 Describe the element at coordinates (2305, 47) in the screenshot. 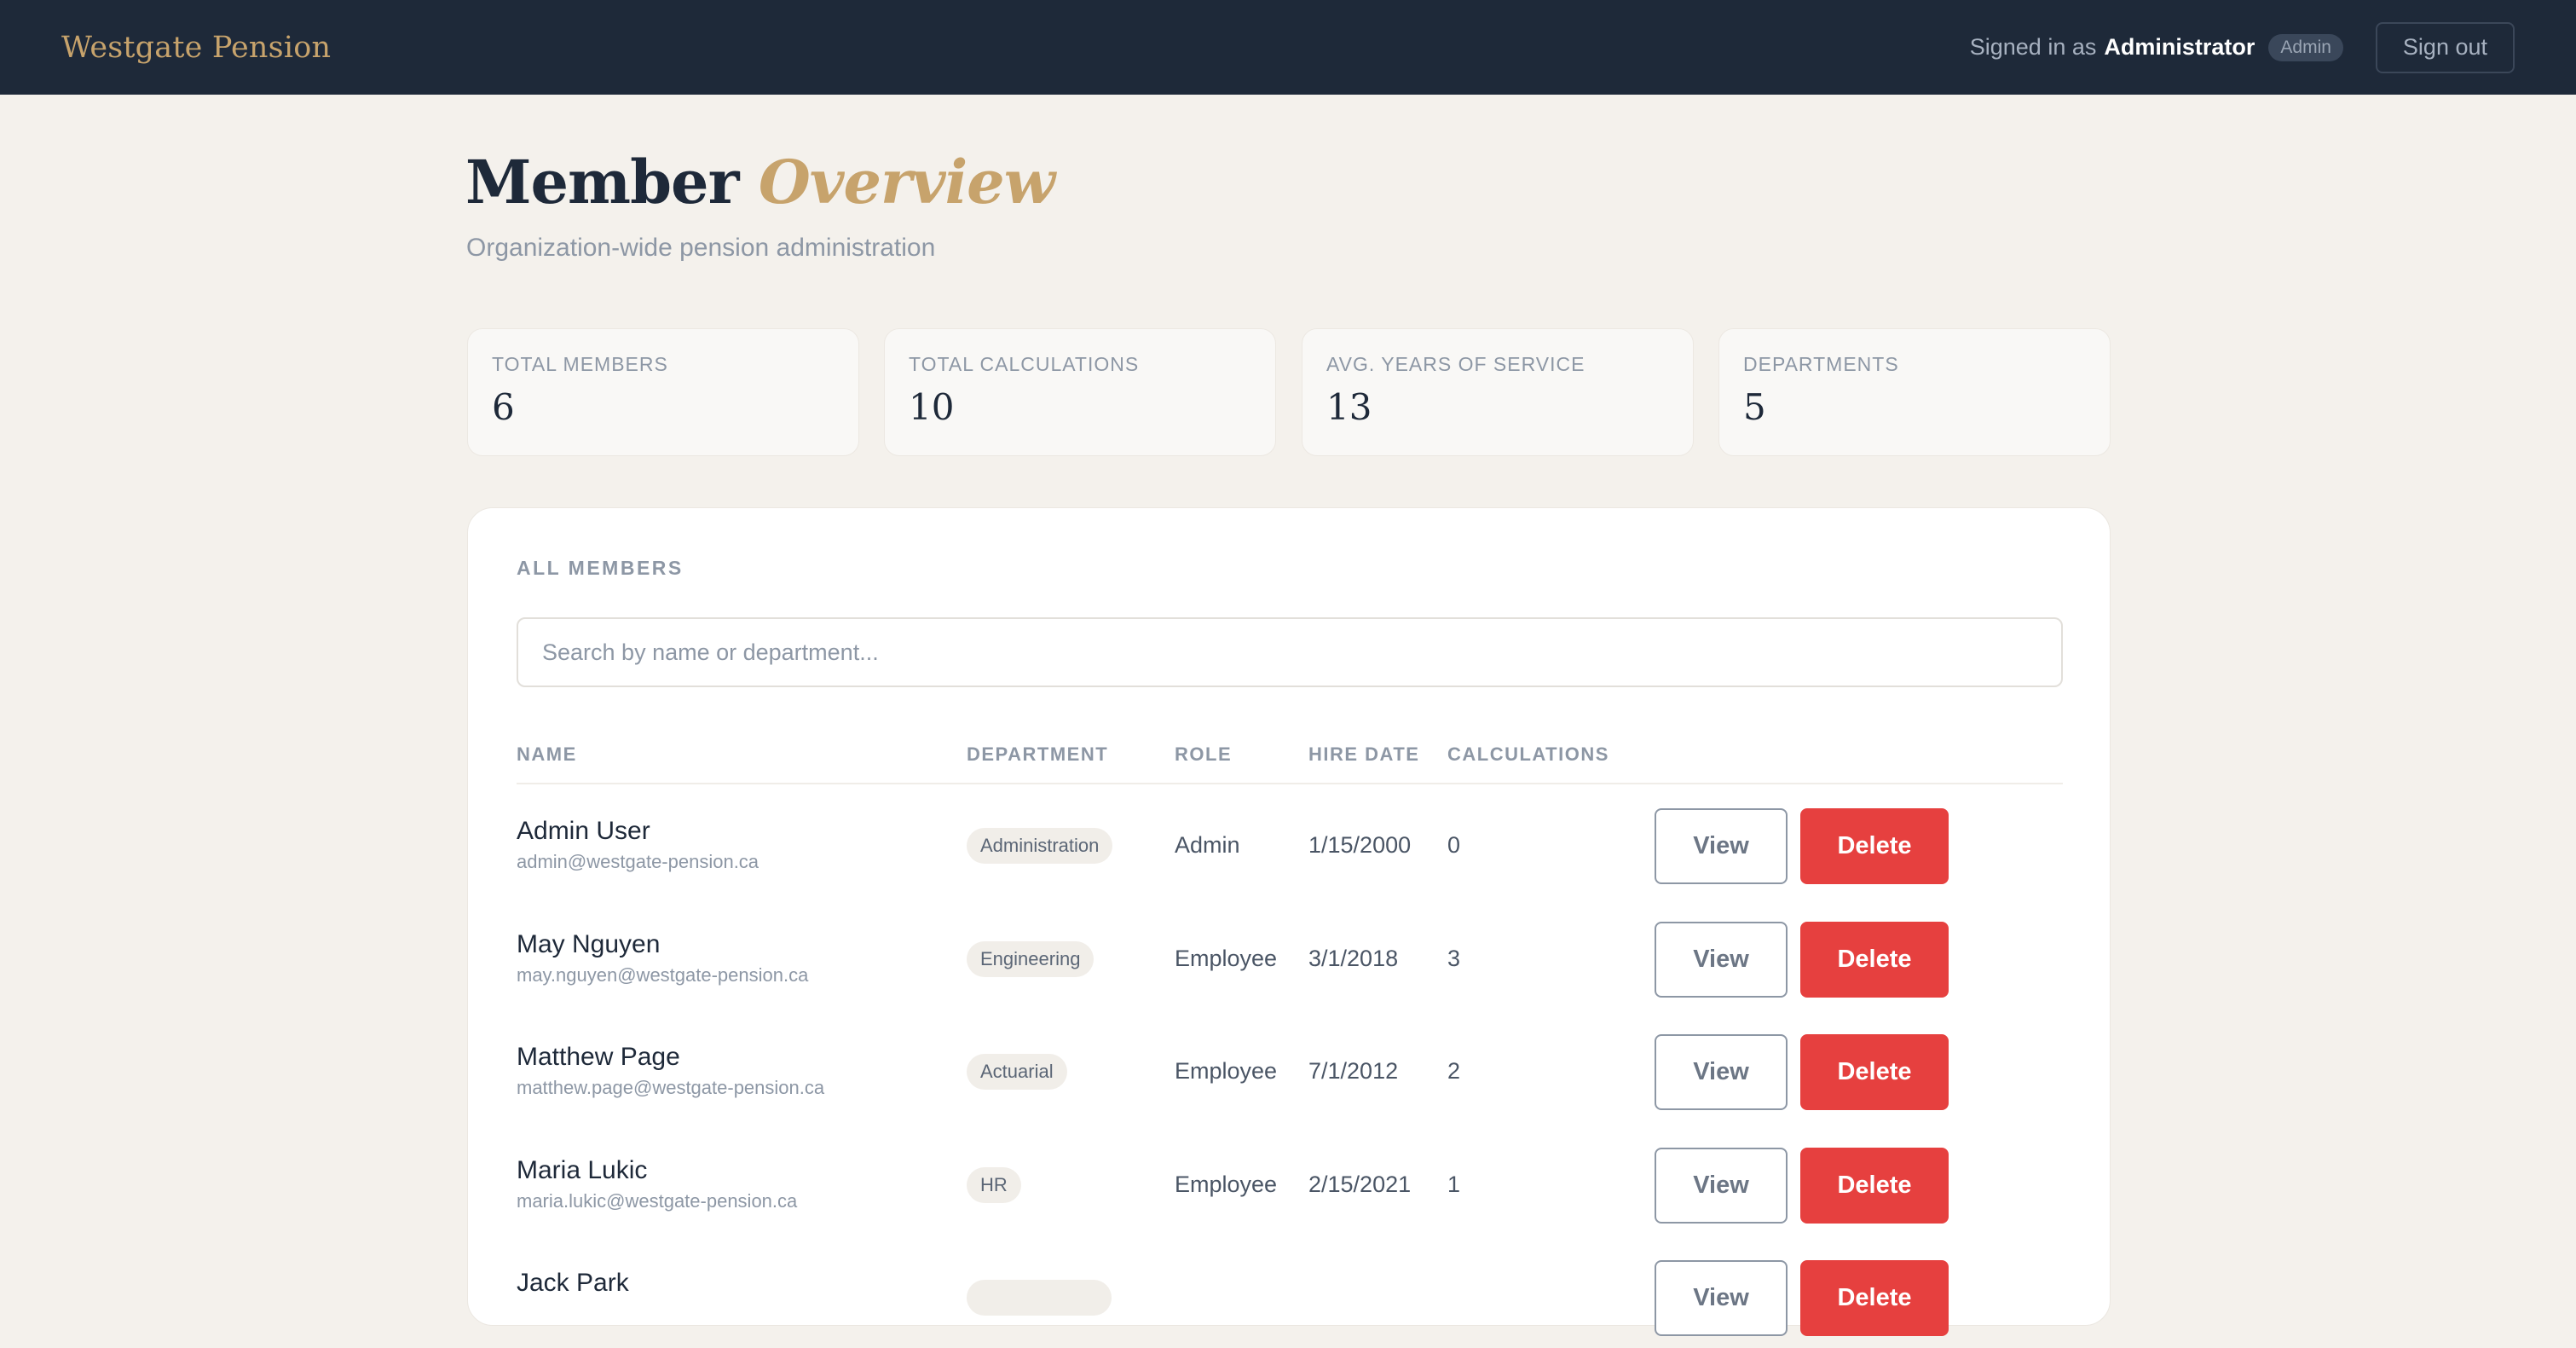

I see `role-badge: Admin` at that location.